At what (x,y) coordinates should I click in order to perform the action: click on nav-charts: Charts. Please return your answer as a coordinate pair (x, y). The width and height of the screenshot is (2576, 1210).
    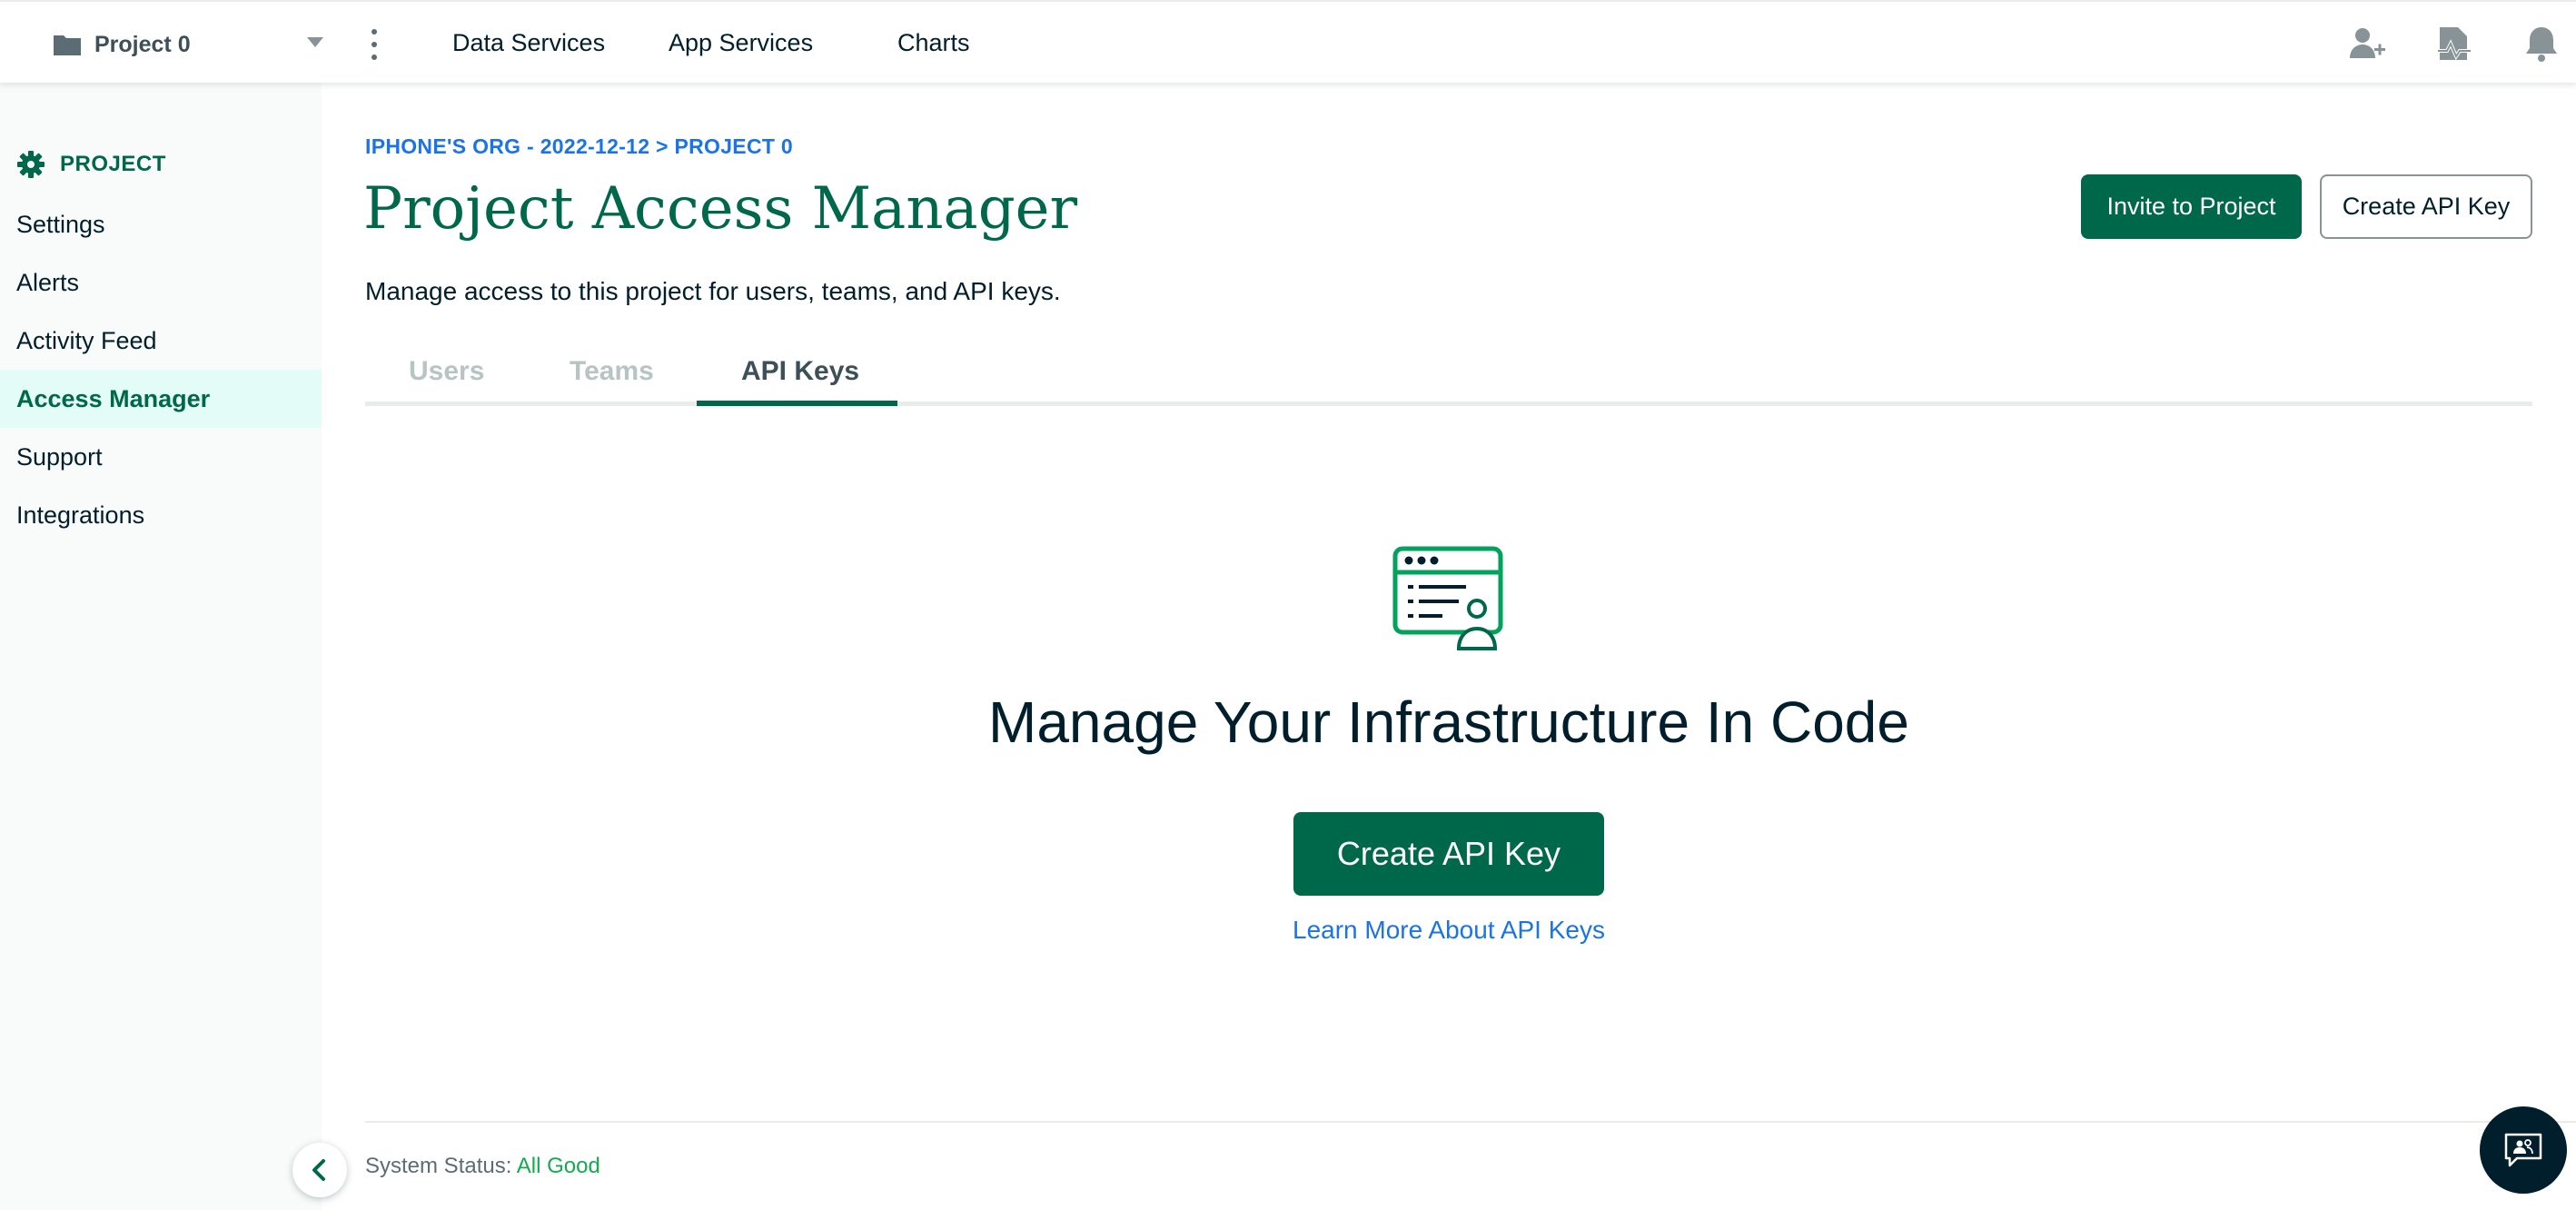
    Looking at the image, I should click on (933, 43).